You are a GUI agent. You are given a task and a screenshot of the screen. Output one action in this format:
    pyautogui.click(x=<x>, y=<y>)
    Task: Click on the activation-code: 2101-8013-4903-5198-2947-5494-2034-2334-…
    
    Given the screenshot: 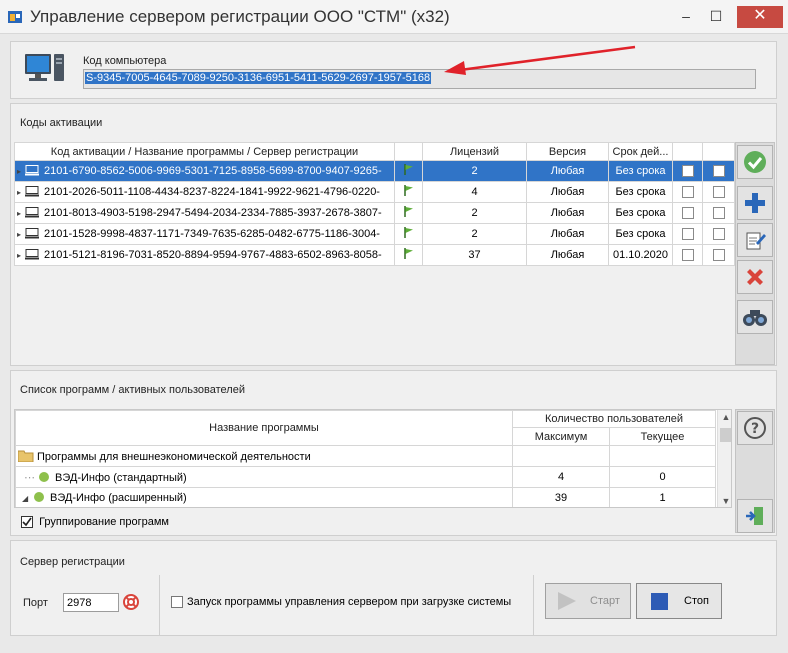 What is the action you would take?
    pyautogui.click(x=213, y=213)
    